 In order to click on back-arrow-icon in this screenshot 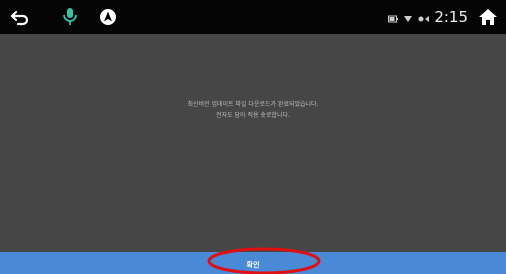, I will do `click(20, 17)`.